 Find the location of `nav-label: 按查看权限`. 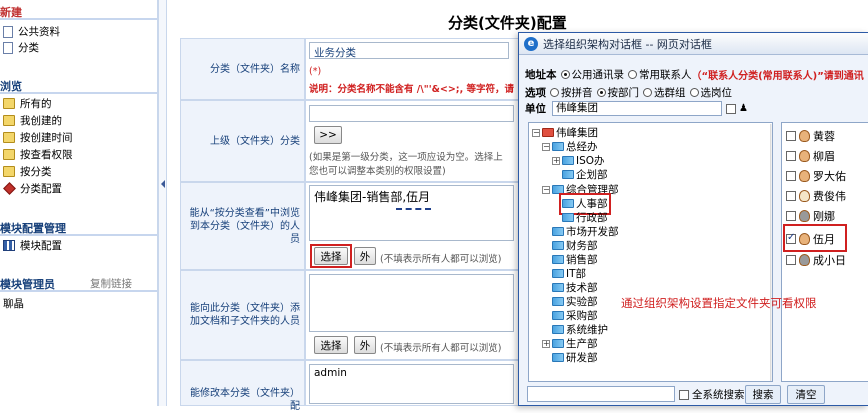

nav-label: 按查看权限 is located at coordinates (46, 155).